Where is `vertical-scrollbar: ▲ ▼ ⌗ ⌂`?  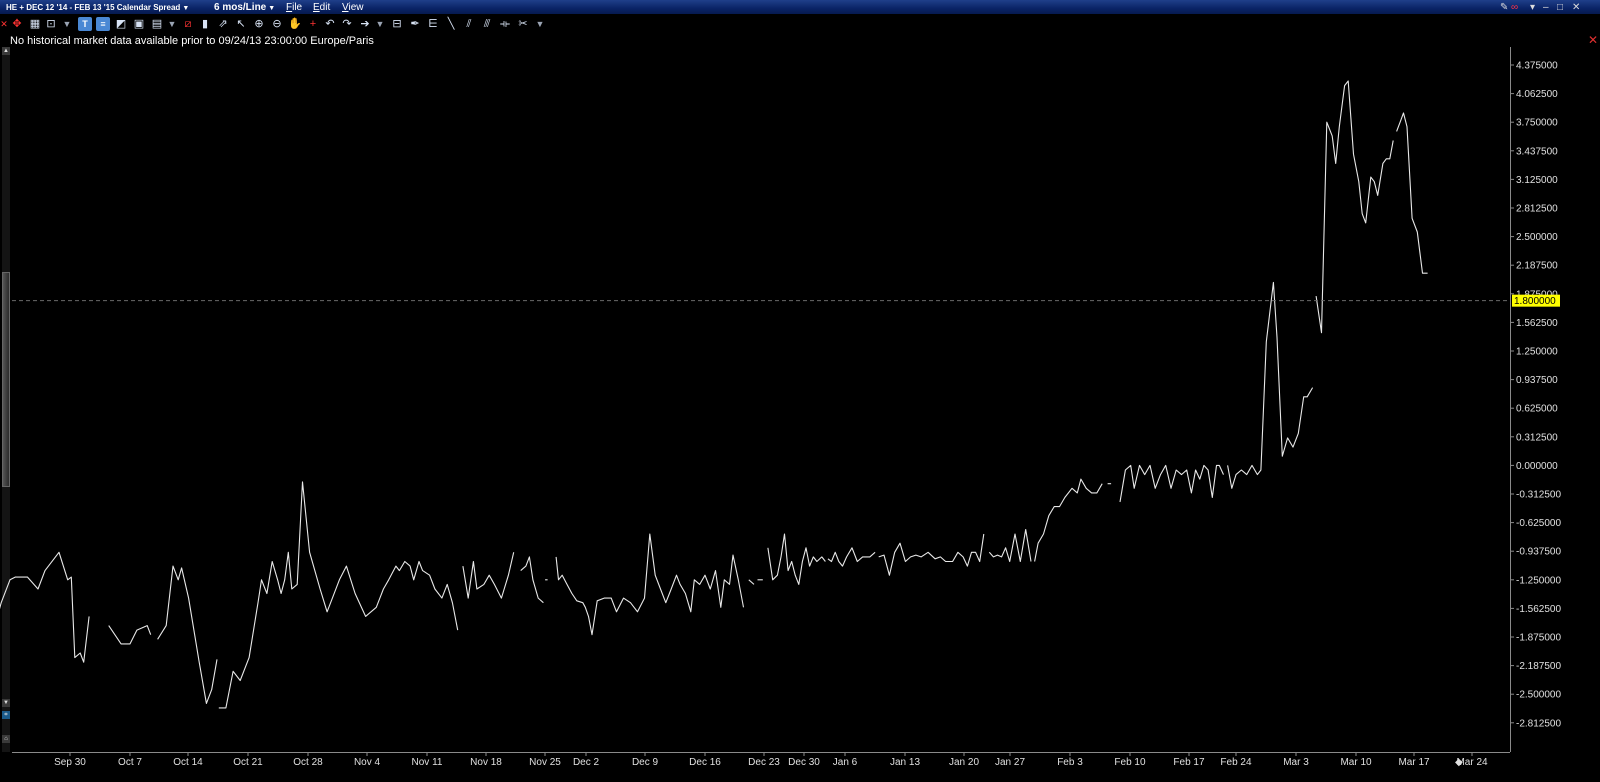 vertical-scrollbar: ▲ ▼ ⌗ ⌂ is located at coordinates (6, 399).